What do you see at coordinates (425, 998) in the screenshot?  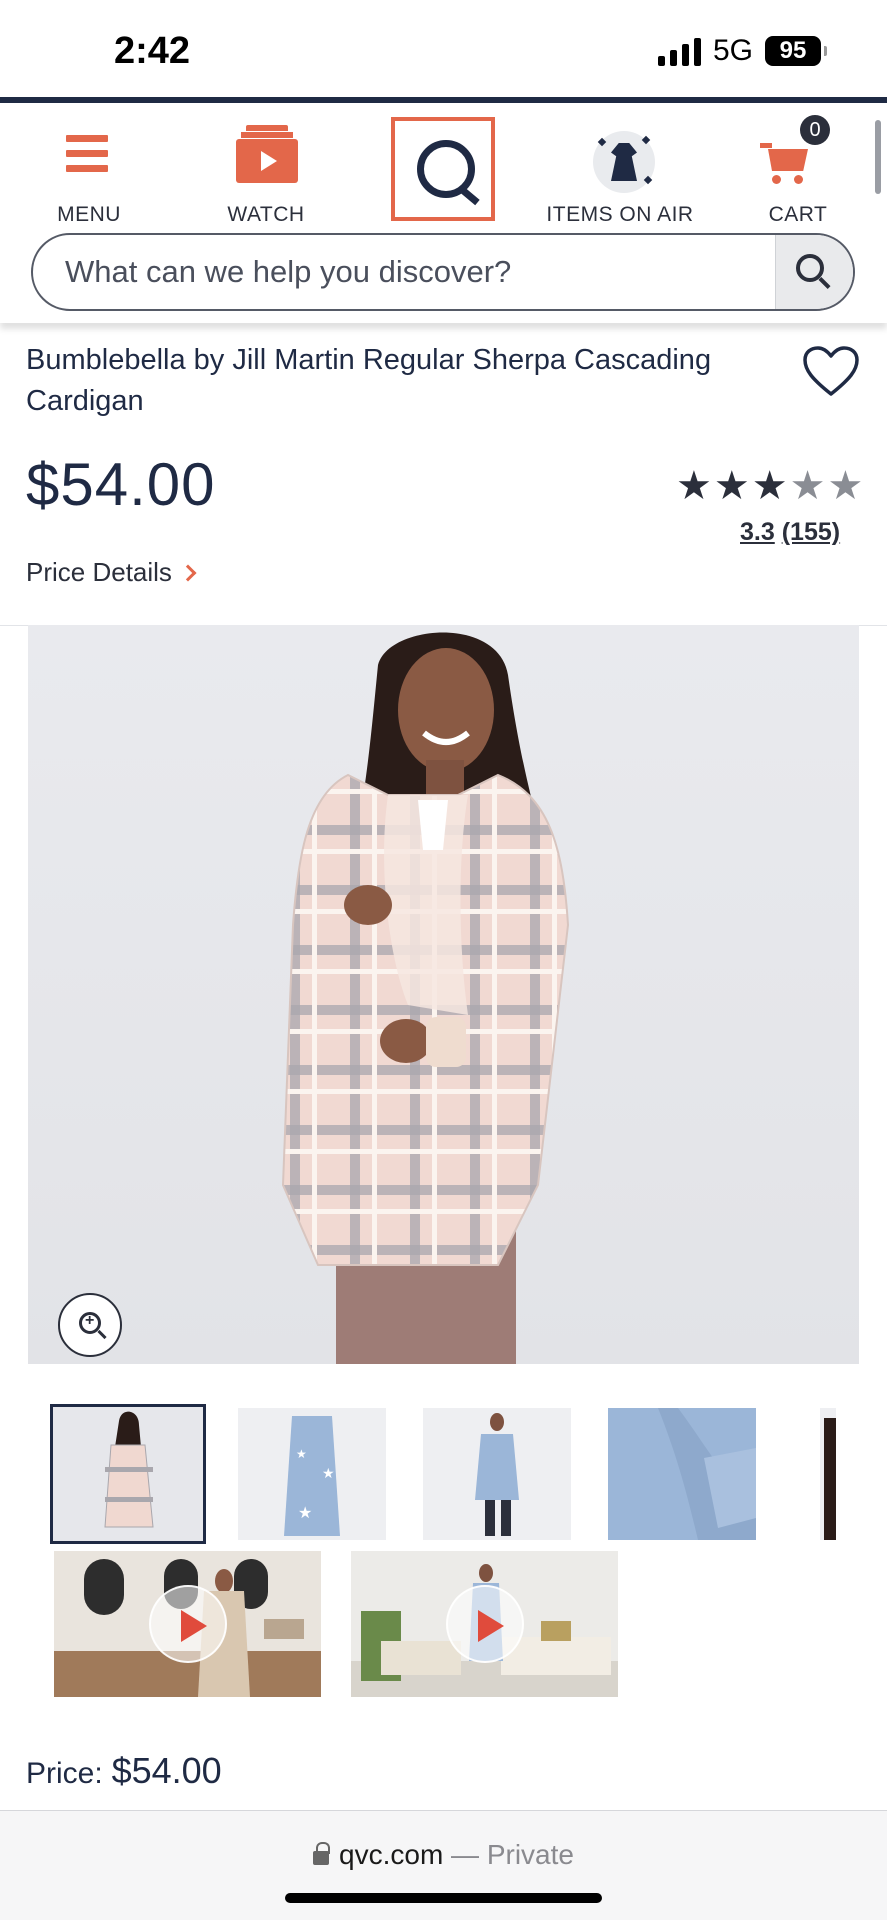 I see `model-photo` at bounding box center [425, 998].